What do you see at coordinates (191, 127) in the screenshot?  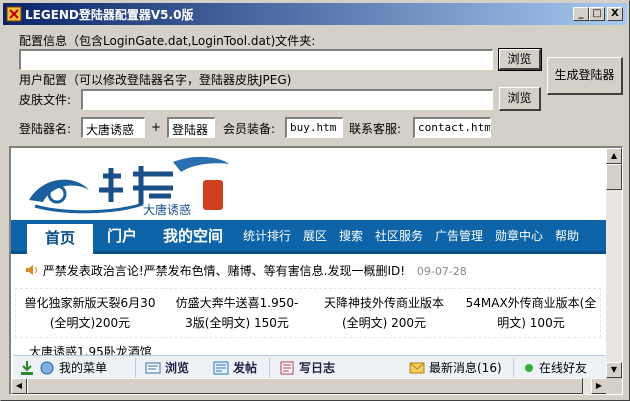 I see `launcher-suffix-input: 登陆器` at bounding box center [191, 127].